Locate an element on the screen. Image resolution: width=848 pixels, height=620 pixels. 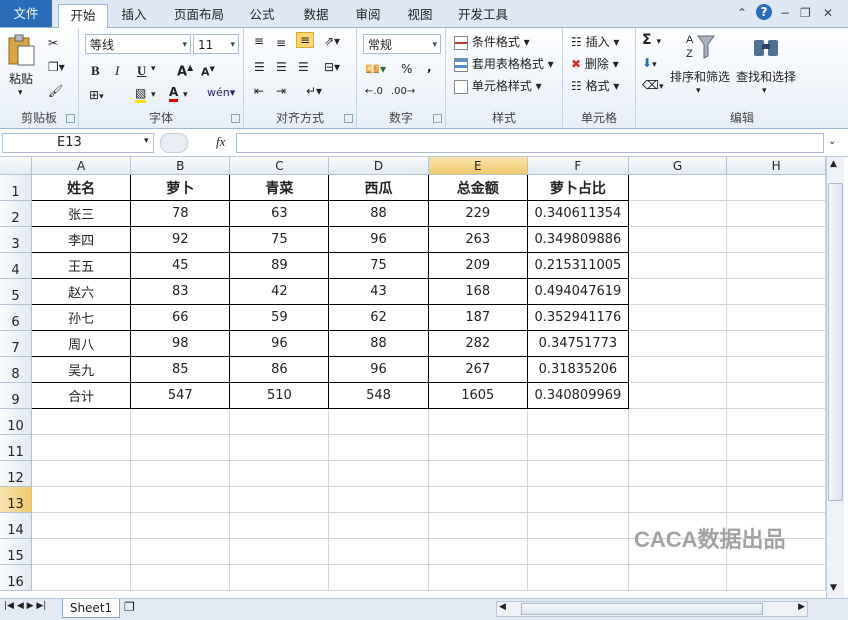
cell: 0.352941176 is located at coordinates (578, 317).